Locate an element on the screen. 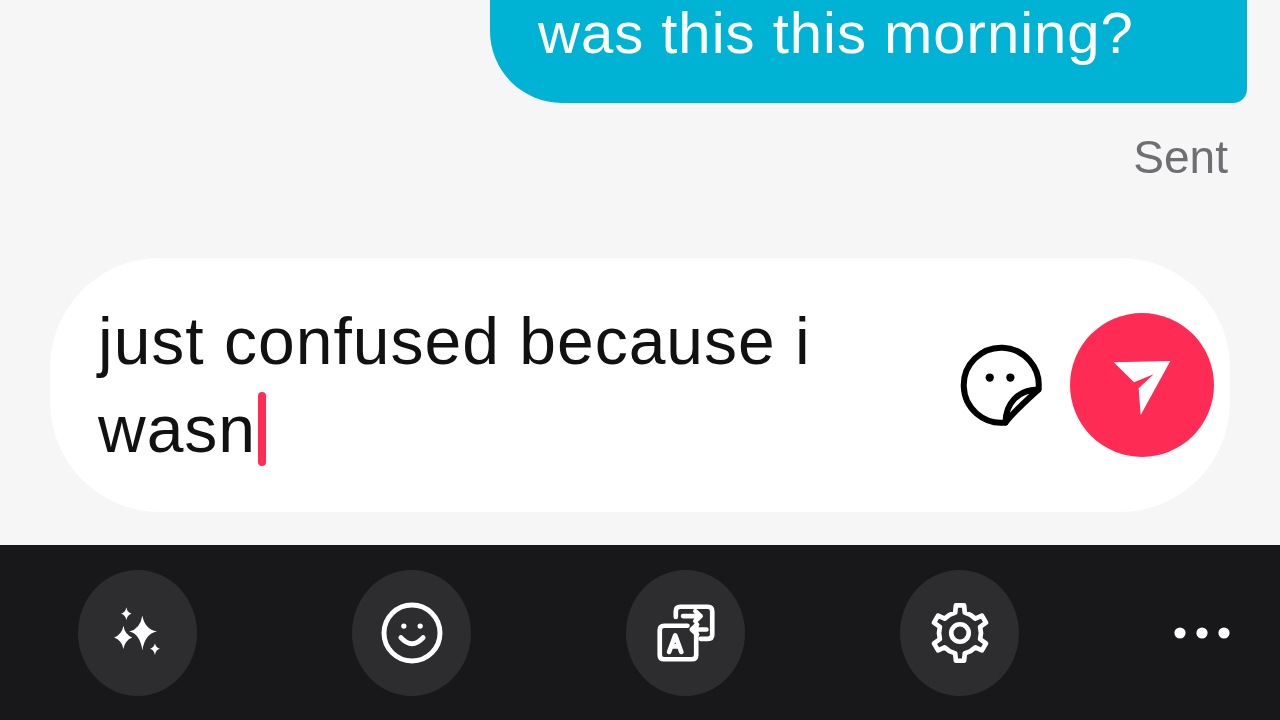  more-icon is located at coordinates (1202, 632).